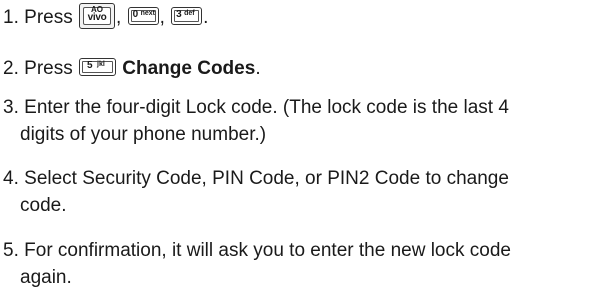 This screenshot has height=297, width=598. Describe the element at coordinates (187, 15) in the screenshot. I see `three-def-key-icon: 3 def` at that location.